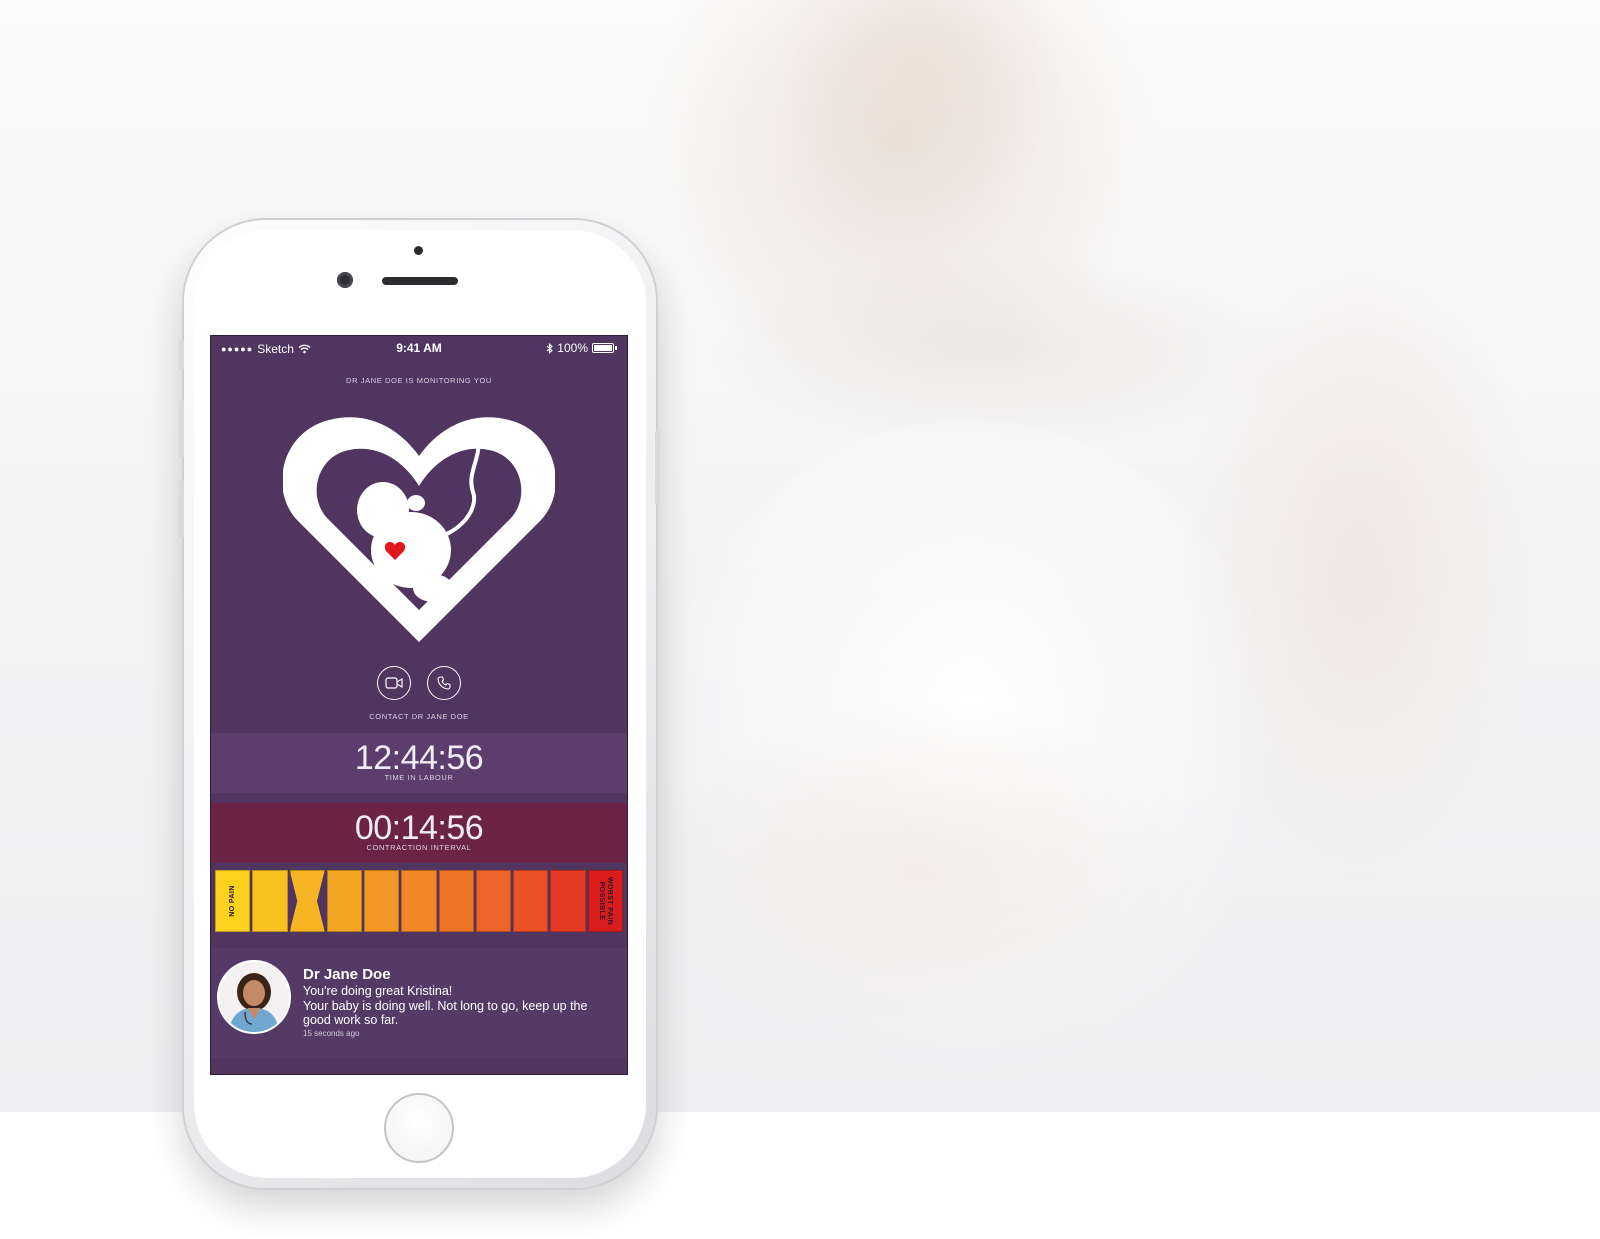 The height and width of the screenshot is (1239, 1600). What do you see at coordinates (331, 1033) in the screenshot?
I see `message-timestamp: 15 seconds ago` at bounding box center [331, 1033].